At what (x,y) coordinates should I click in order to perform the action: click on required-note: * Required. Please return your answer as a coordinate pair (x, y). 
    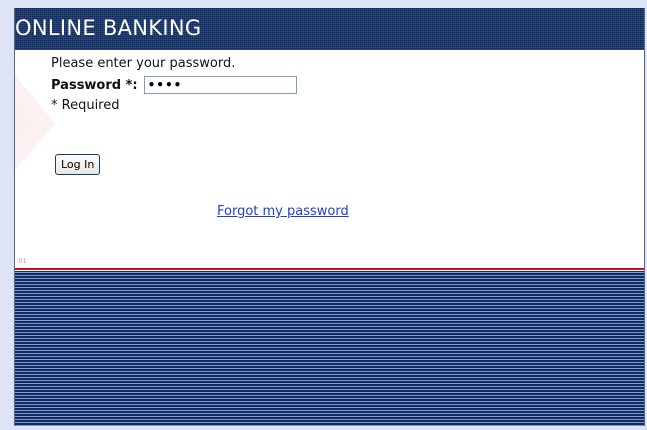
    Looking at the image, I should click on (85, 105).